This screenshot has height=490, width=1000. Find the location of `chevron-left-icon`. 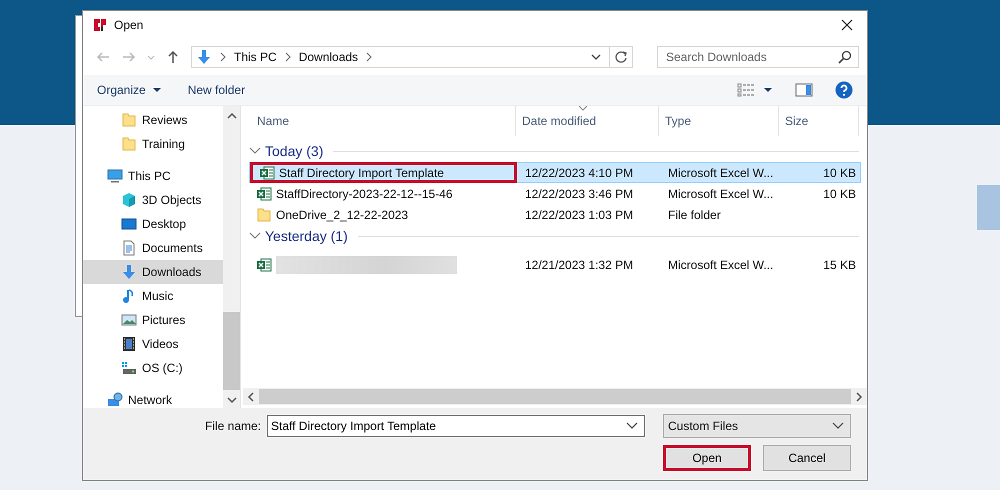

chevron-left-icon is located at coordinates (251, 397).